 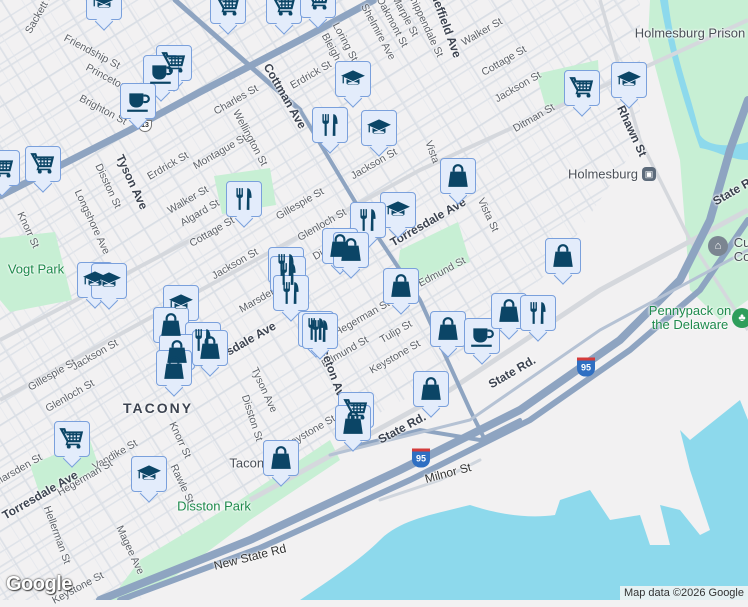 What do you see at coordinates (39, 584) in the screenshot?
I see `google-logo: Google` at bounding box center [39, 584].